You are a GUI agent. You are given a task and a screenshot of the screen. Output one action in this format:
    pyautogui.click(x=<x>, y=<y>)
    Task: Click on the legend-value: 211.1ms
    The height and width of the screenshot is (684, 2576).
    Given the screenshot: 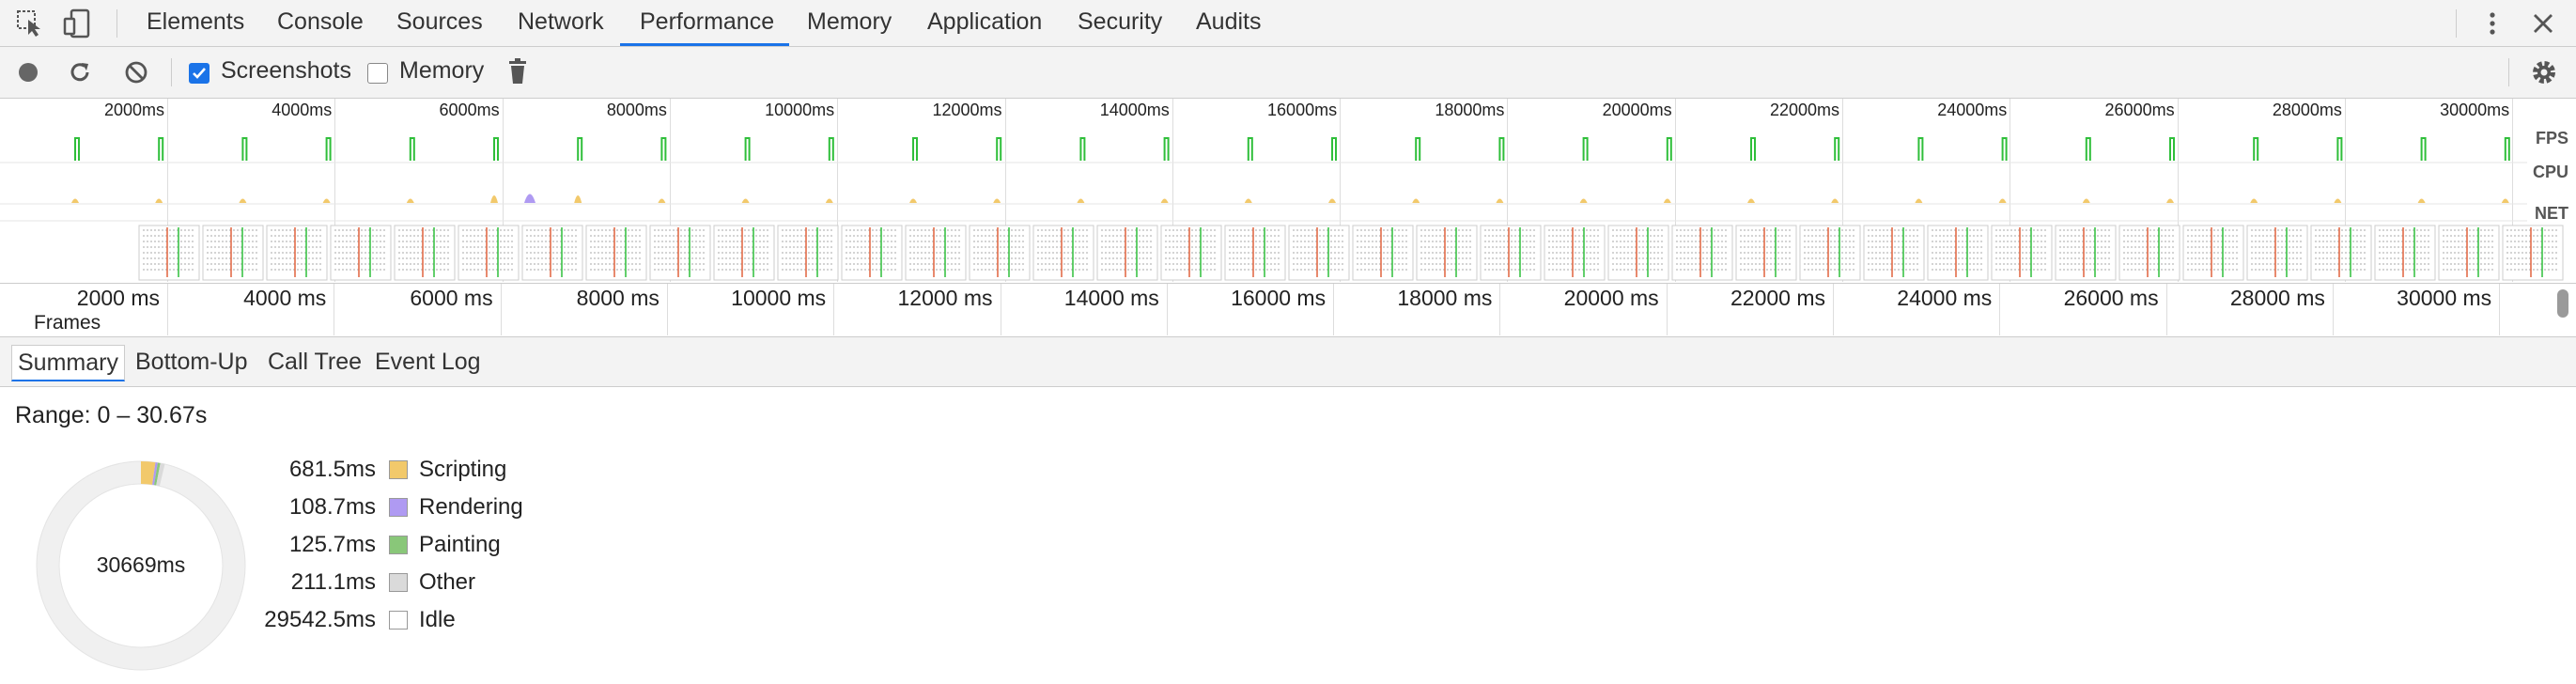 What is the action you would take?
    pyautogui.click(x=333, y=582)
    